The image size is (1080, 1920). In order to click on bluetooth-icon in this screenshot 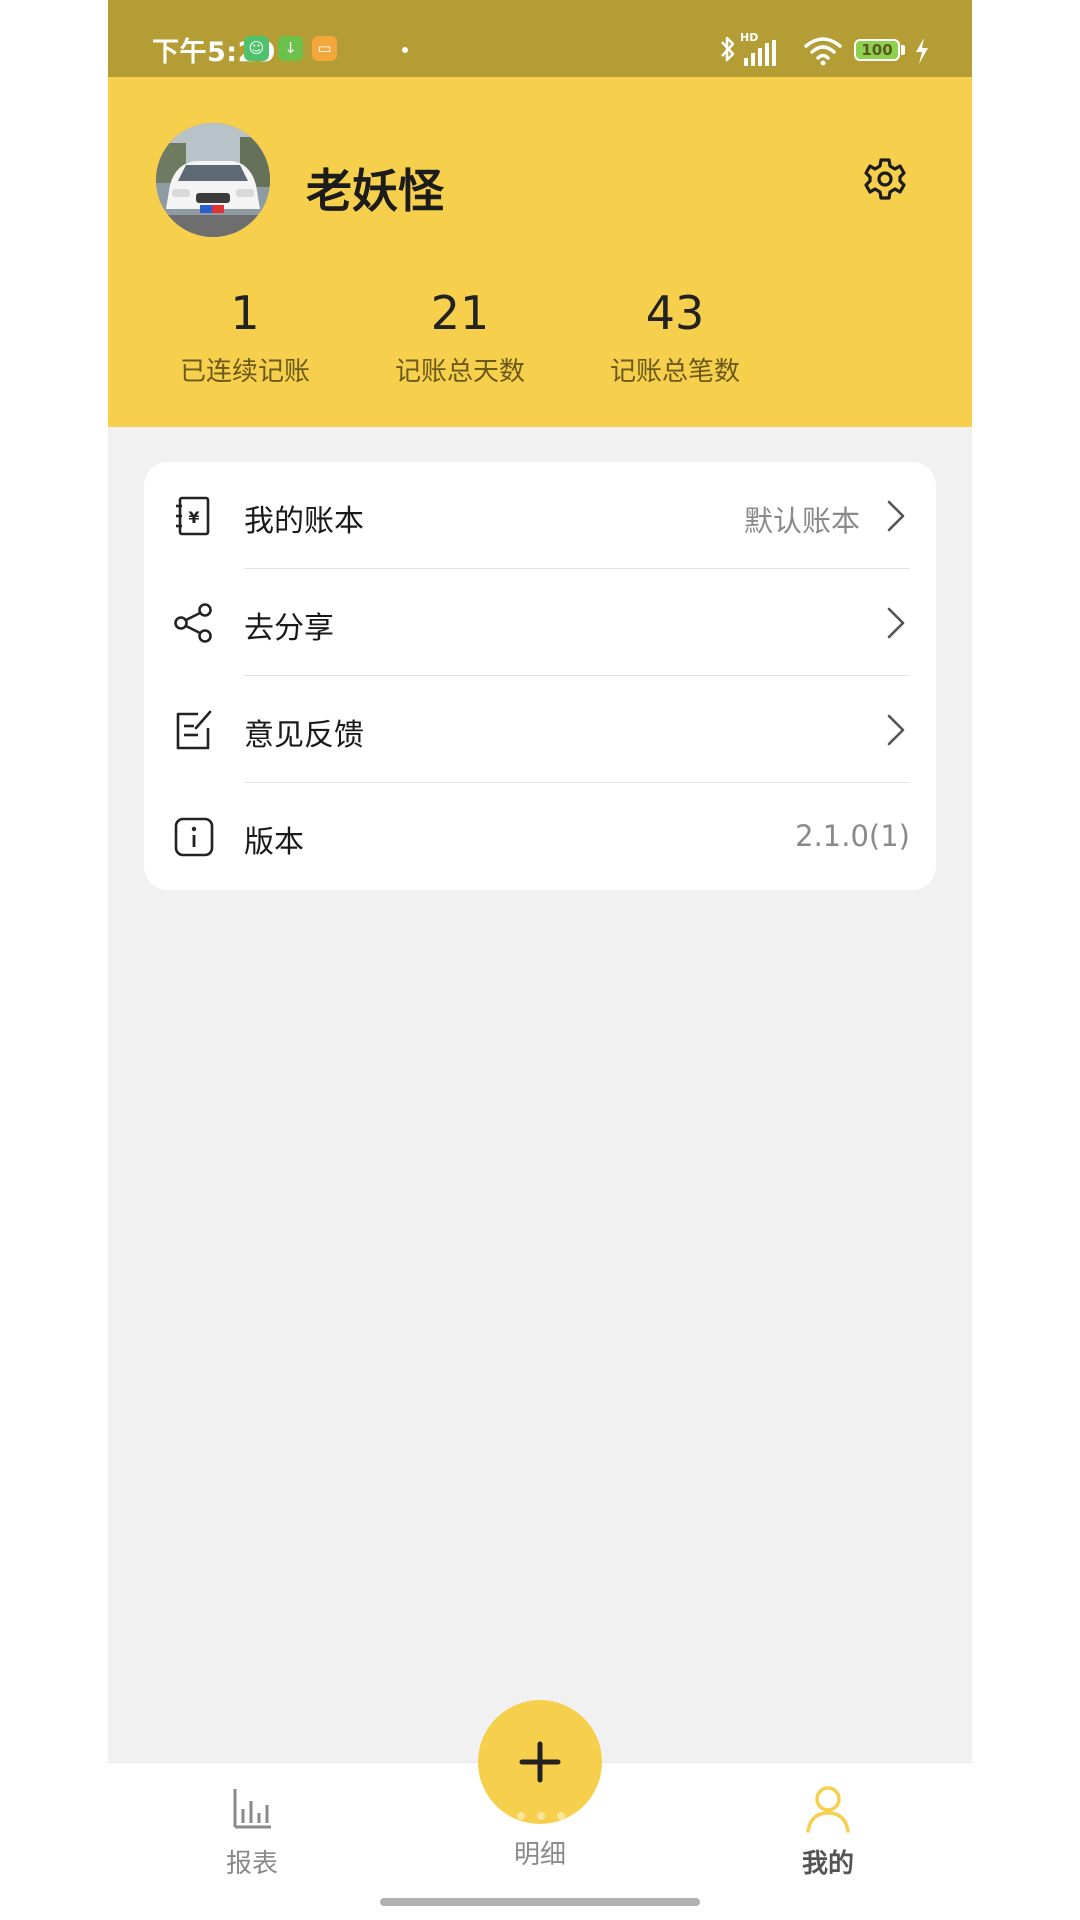, I will do `click(728, 49)`.